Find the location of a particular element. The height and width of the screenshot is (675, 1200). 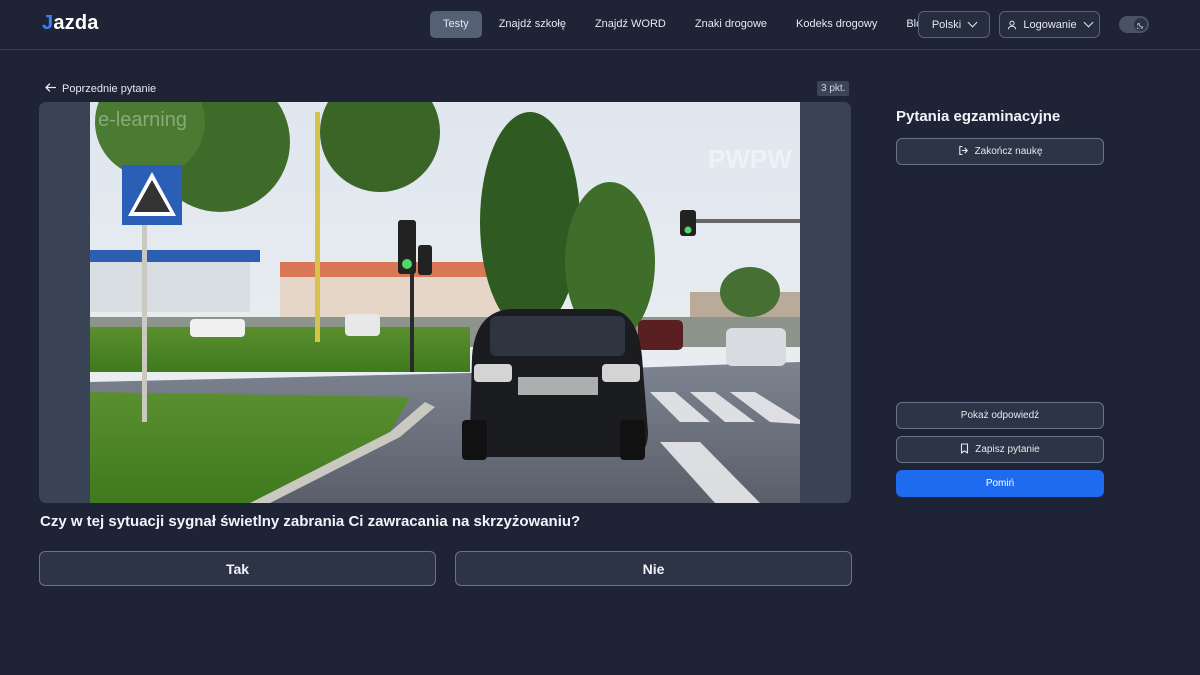

skip-button: Pomiń is located at coordinates (1000, 483).